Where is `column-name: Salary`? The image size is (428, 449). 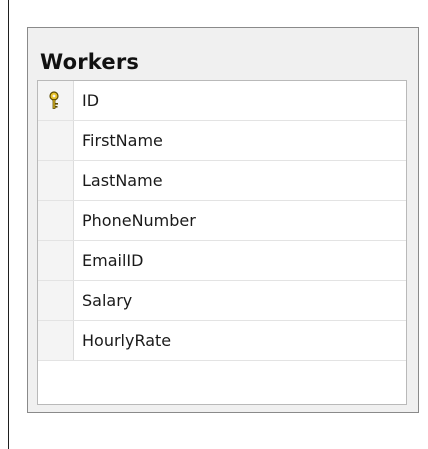 column-name: Salary is located at coordinates (107, 300).